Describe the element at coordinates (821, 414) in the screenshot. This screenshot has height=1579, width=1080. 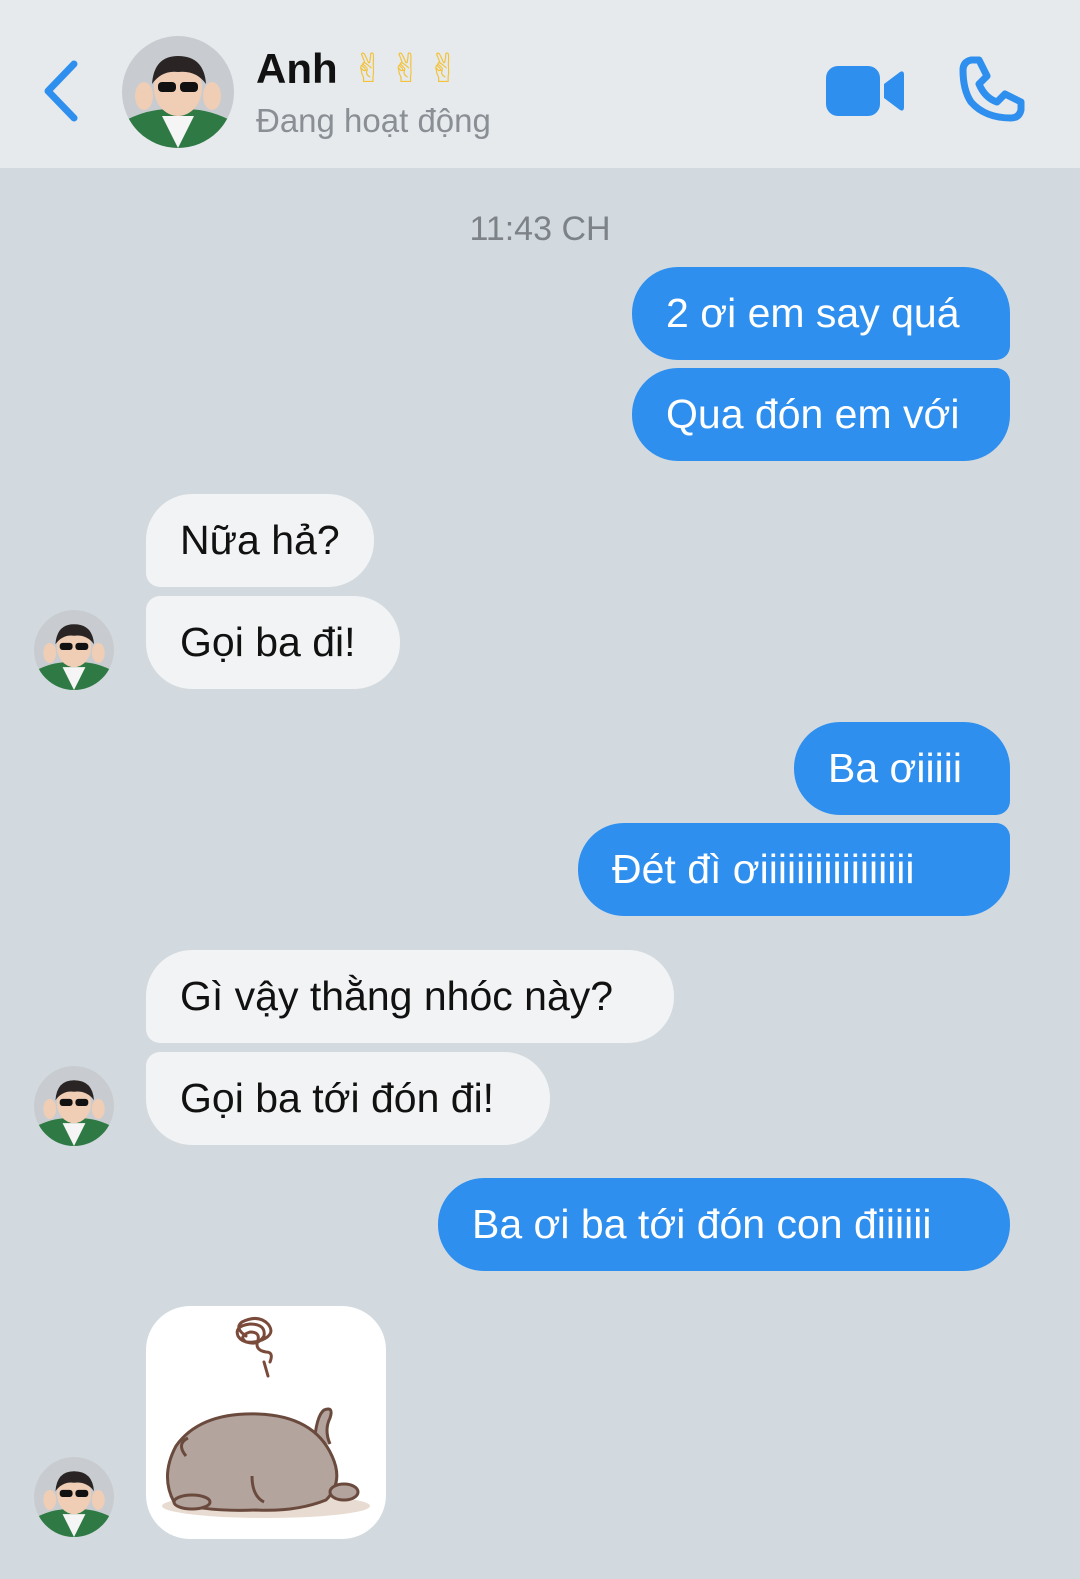
I see `outgoing-message: Qua đón em với` at that location.